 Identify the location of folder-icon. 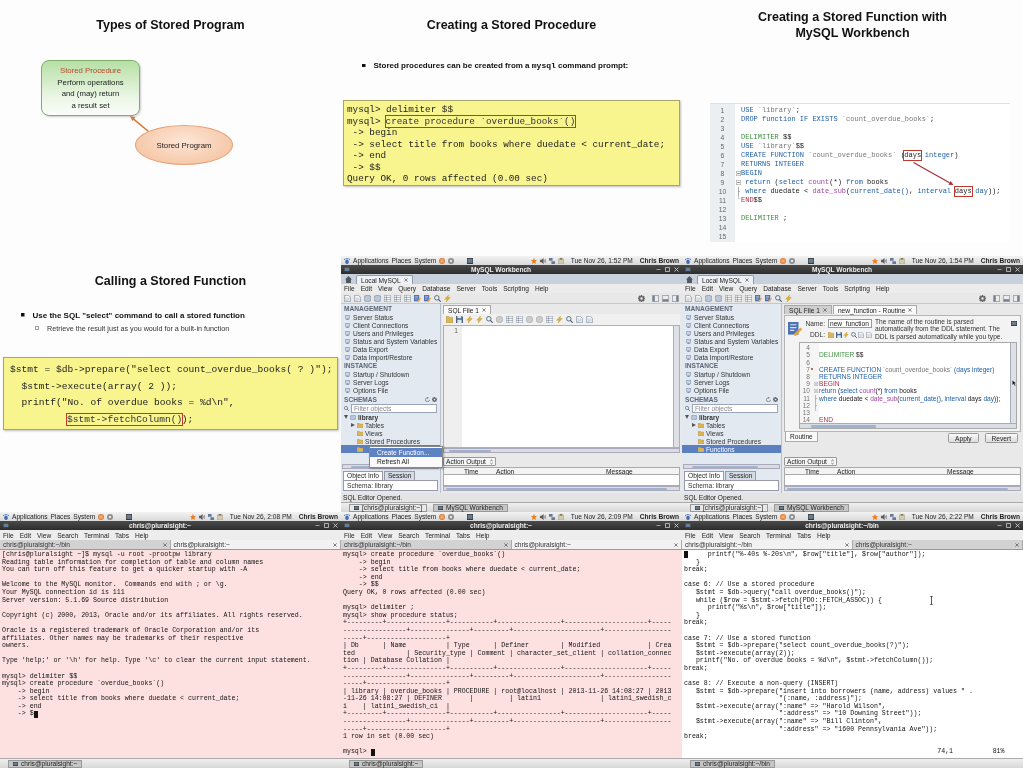
(449, 319).